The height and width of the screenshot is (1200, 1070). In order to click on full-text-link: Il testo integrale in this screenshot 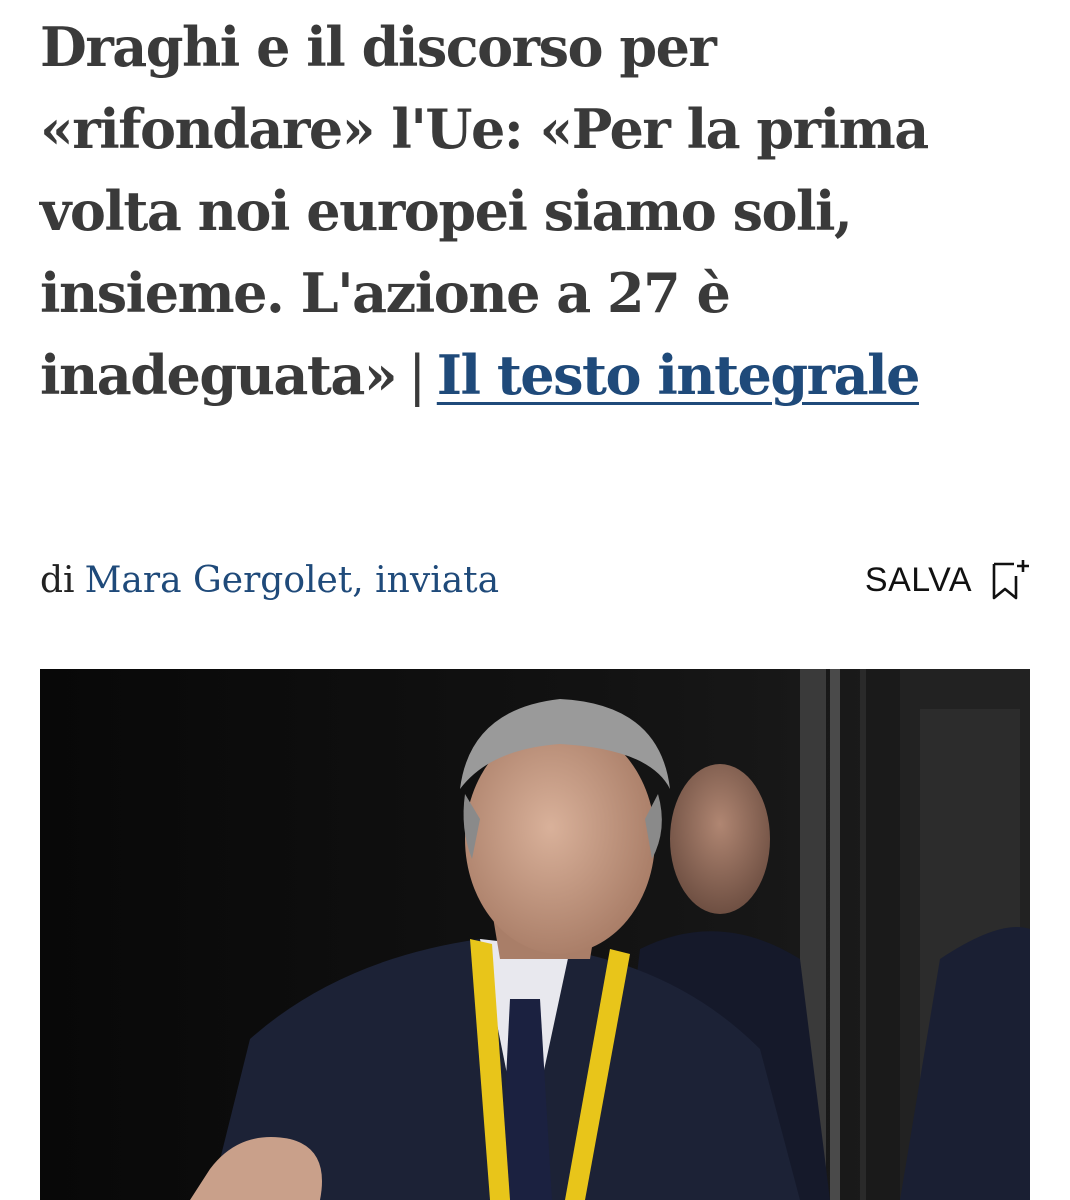, I will do `click(679, 375)`.